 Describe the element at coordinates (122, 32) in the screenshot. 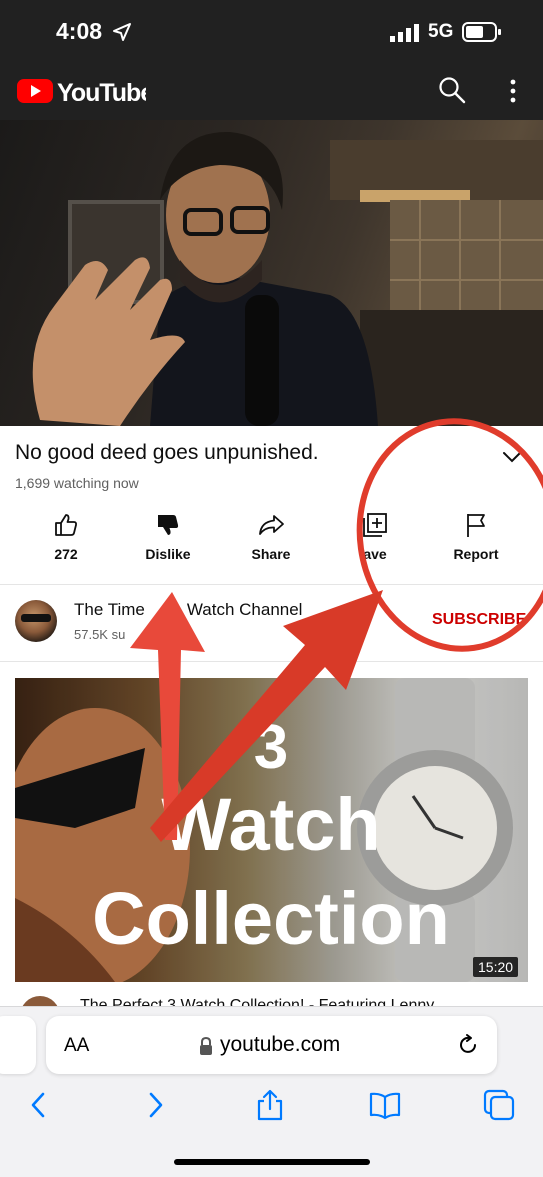

I see `location-arrow-icon` at that location.